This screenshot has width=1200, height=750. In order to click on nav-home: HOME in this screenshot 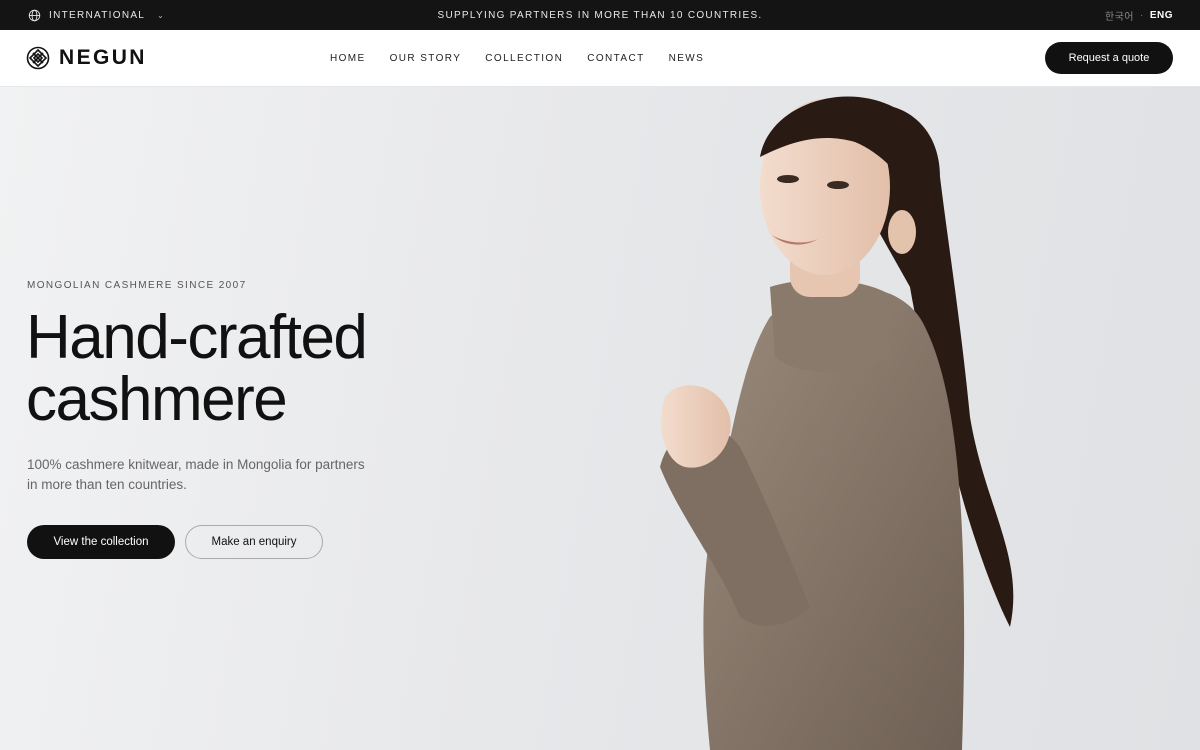, I will do `click(348, 58)`.